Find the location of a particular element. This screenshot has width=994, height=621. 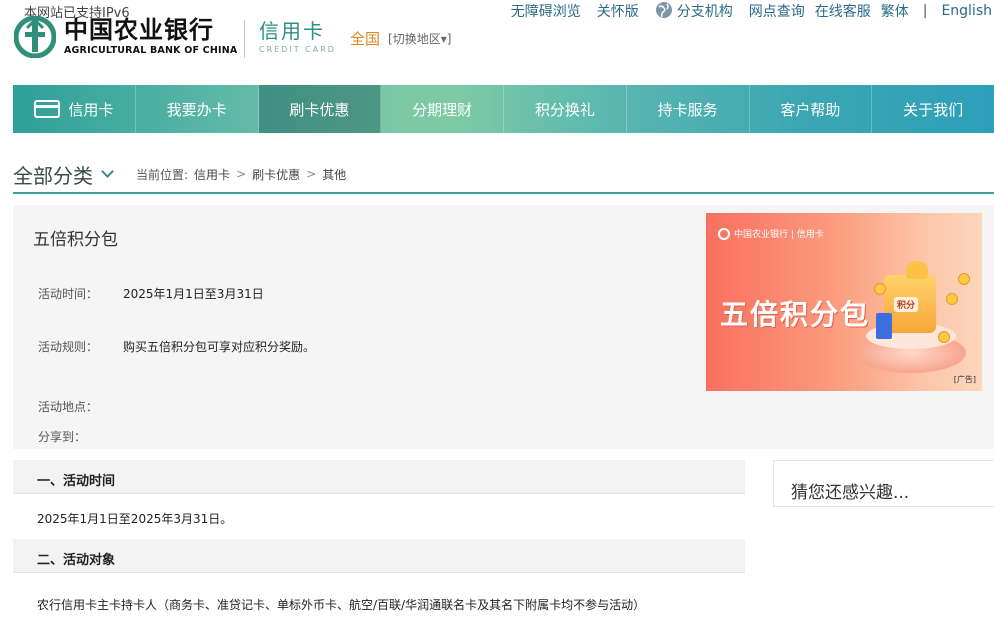

section-body-time: 2025年1月1日至2025年3月31日。 is located at coordinates (135, 519).